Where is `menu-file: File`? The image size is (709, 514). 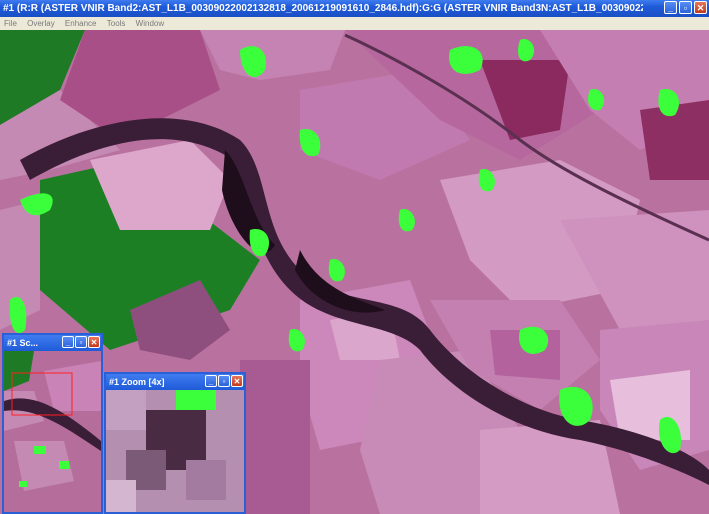 menu-file: File is located at coordinates (10, 23).